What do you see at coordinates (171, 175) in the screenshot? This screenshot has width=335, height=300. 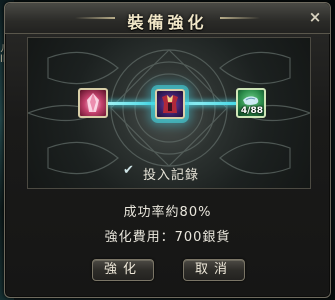 I see `checkbox-label: 投入記錄` at bounding box center [171, 175].